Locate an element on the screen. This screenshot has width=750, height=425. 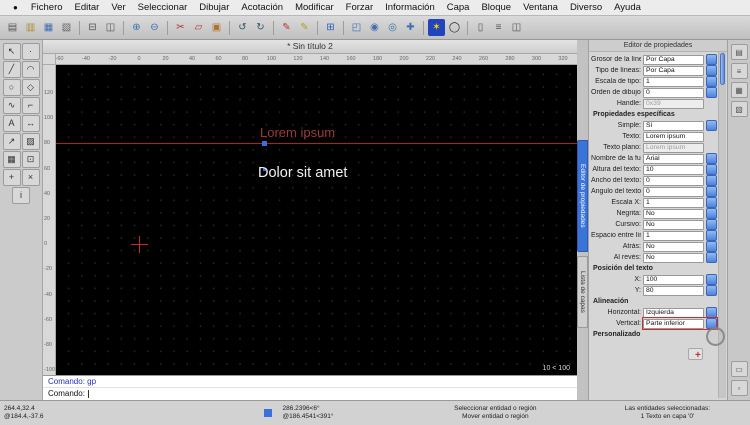
open-file-button: ▥ is located at coordinates (30, 27).